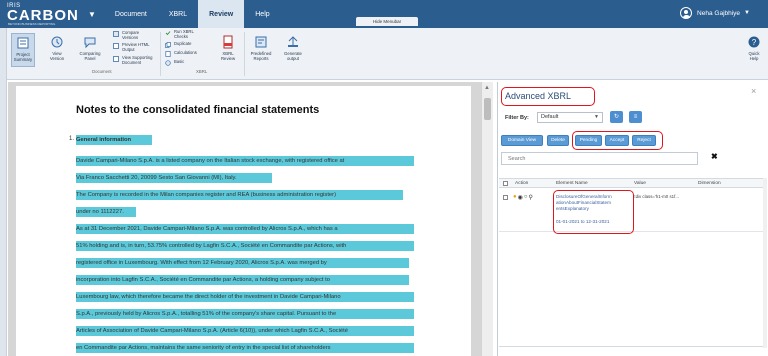 This screenshot has height=356, width=768. What do you see at coordinates (202, 71) in the screenshot?
I see `group-label-xbrl: XBRL` at bounding box center [202, 71].